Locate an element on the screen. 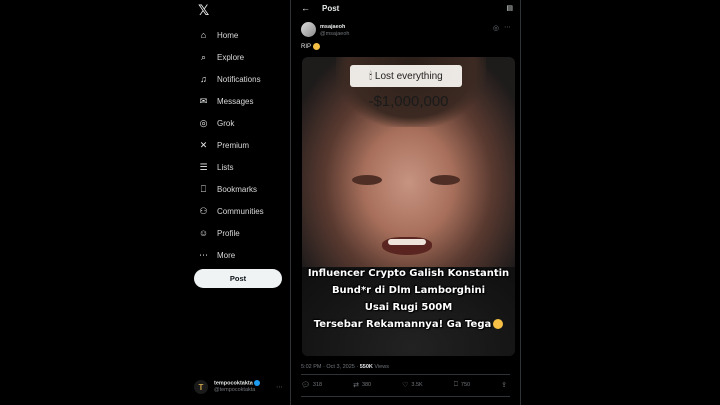  home-icon: ⌂ is located at coordinates (203, 35).